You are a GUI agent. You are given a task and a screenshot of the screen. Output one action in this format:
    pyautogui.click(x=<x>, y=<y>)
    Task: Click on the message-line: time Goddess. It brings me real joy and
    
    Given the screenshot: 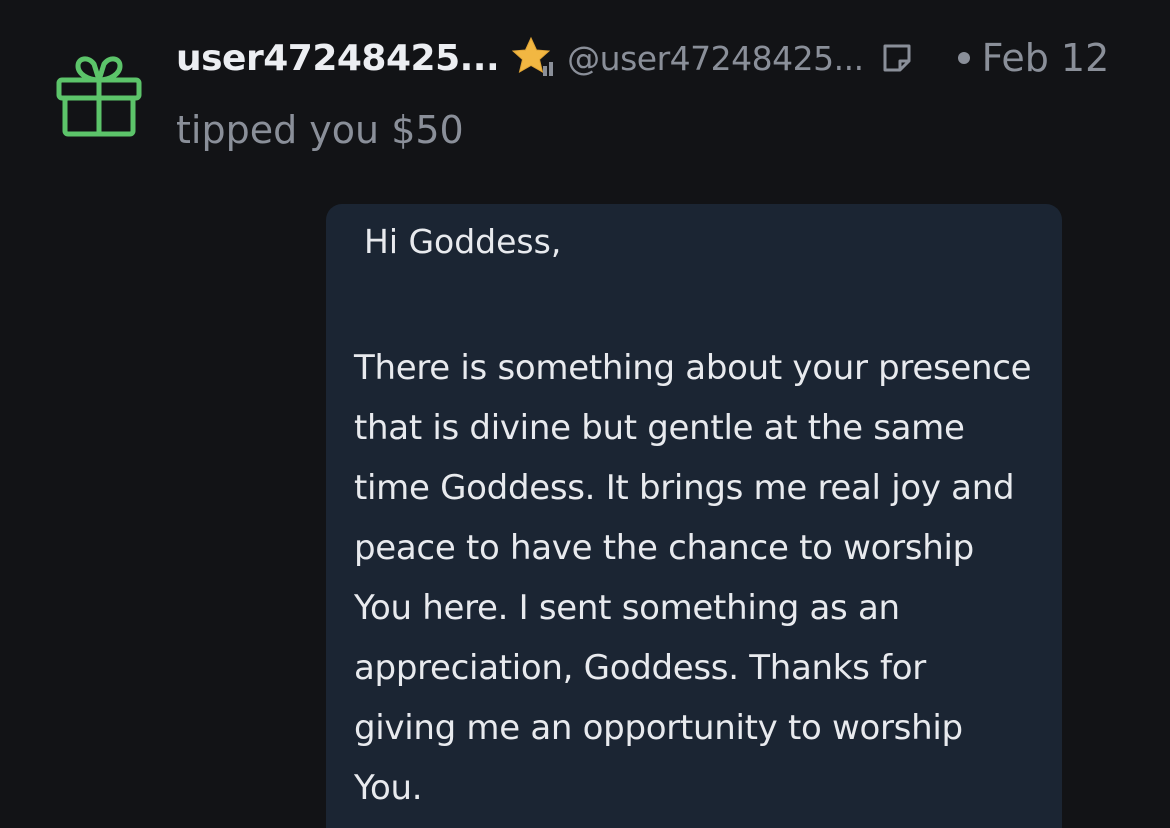 What is the action you would take?
    pyautogui.click(x=684, y=488)
    